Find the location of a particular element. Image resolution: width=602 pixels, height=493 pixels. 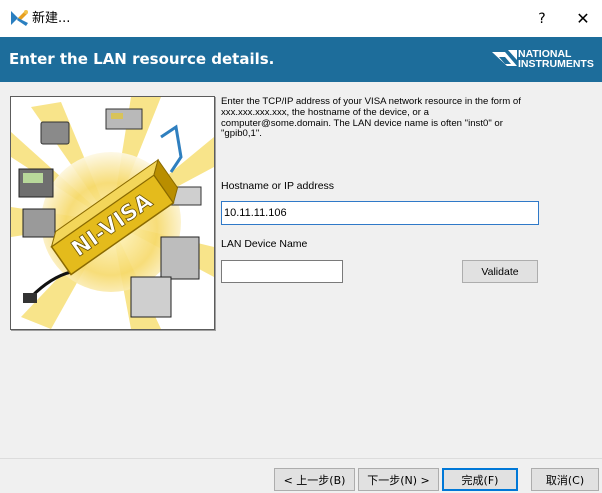

close-button: ✕ is located at coordinates (583, 19).